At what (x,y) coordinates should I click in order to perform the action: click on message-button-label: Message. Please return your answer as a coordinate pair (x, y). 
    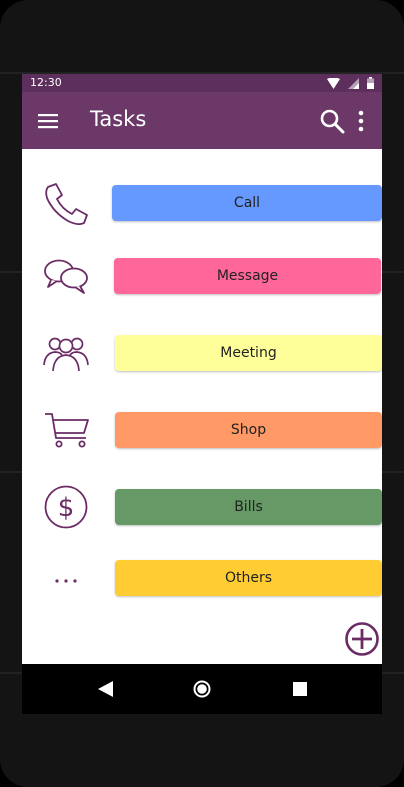
    Looking at the image, I should click on (247, 276).